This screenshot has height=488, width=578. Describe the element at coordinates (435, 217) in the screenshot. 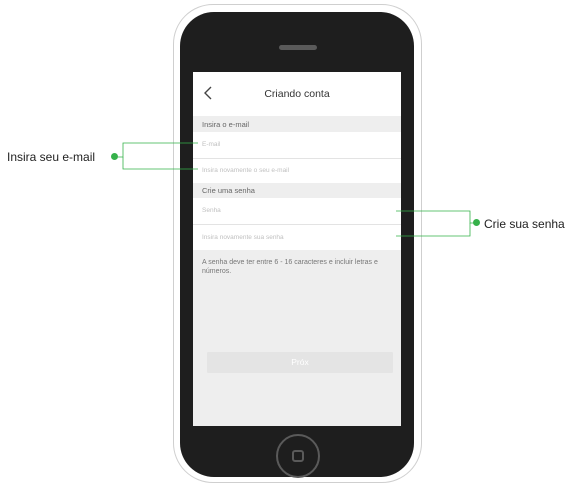

I see `password-callout-line` at that location.